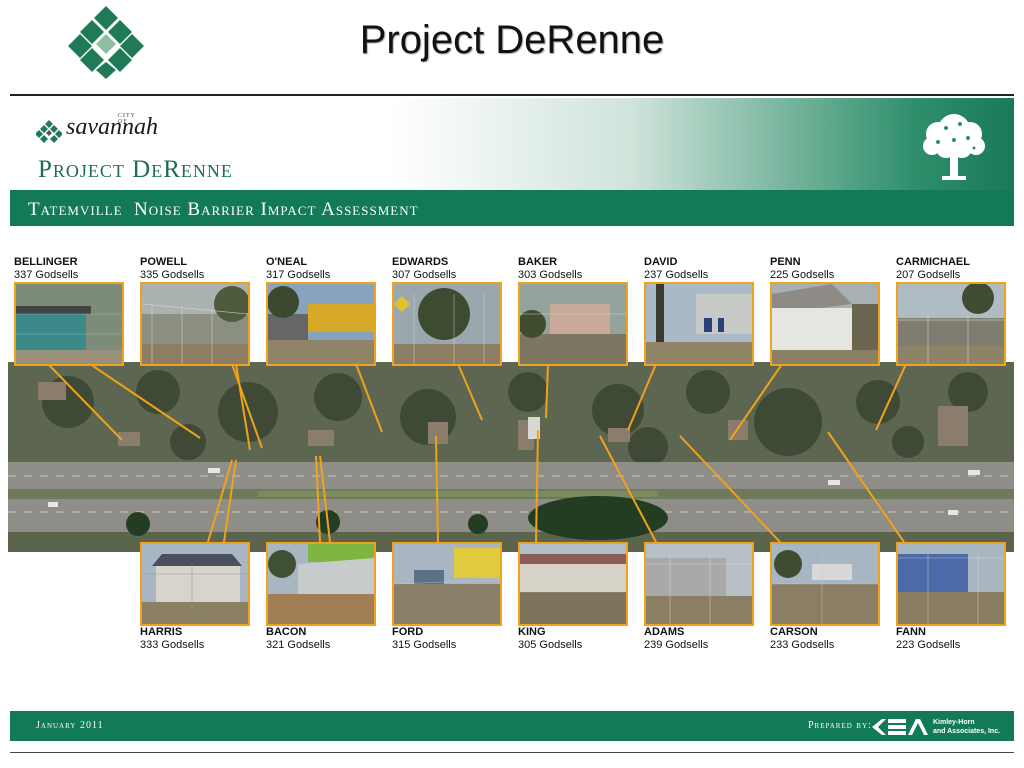 The width and height of the screenshot is (1024, 768). What do you see at coordinates (408, 632) in the screenshot?
I see `owner-name: FORD` at bounding box center [408, 632].